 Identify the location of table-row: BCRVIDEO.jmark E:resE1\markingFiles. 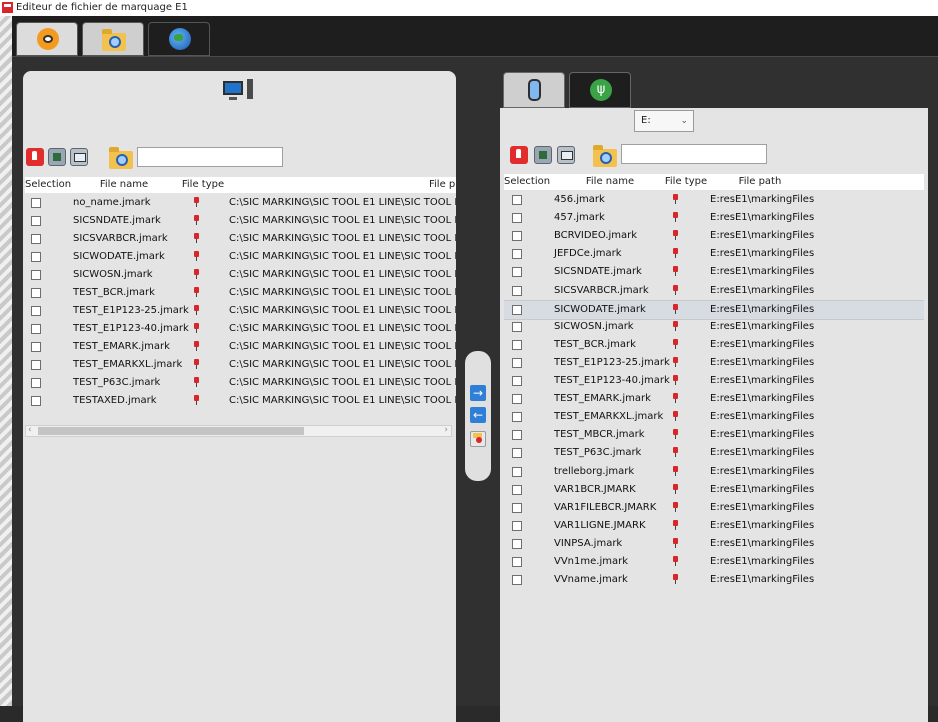
(714, 236).